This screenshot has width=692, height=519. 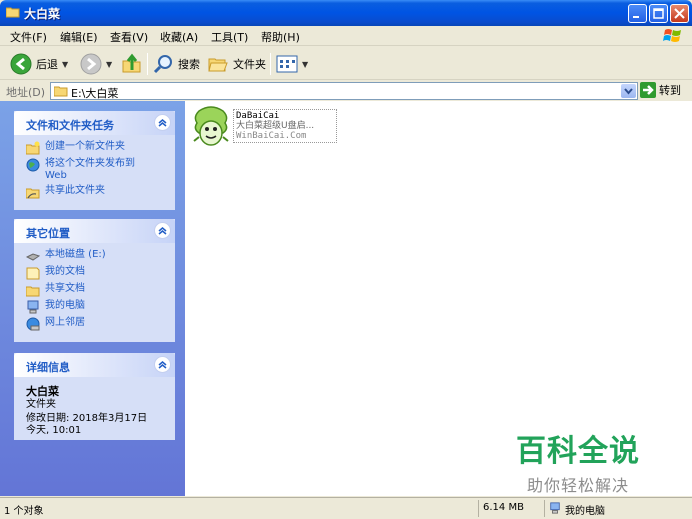 What do you see at coordinates (65, 288) in the screenshot?
I see `place-label: 共享文档` at bounding box center [65, 288].